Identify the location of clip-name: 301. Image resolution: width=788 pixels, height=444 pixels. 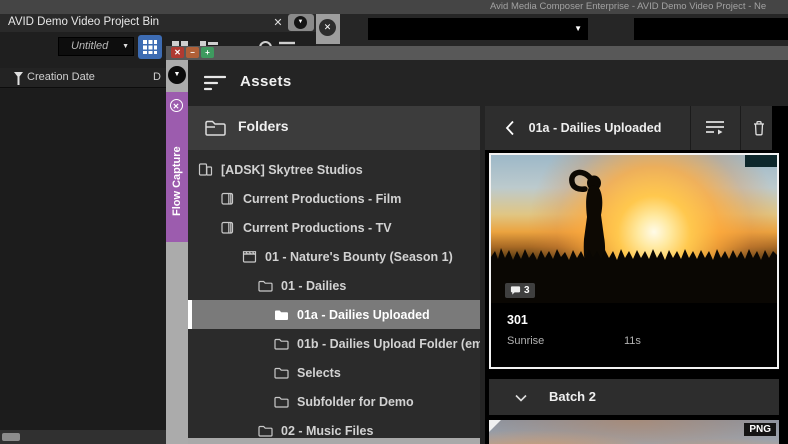
(517, 320).